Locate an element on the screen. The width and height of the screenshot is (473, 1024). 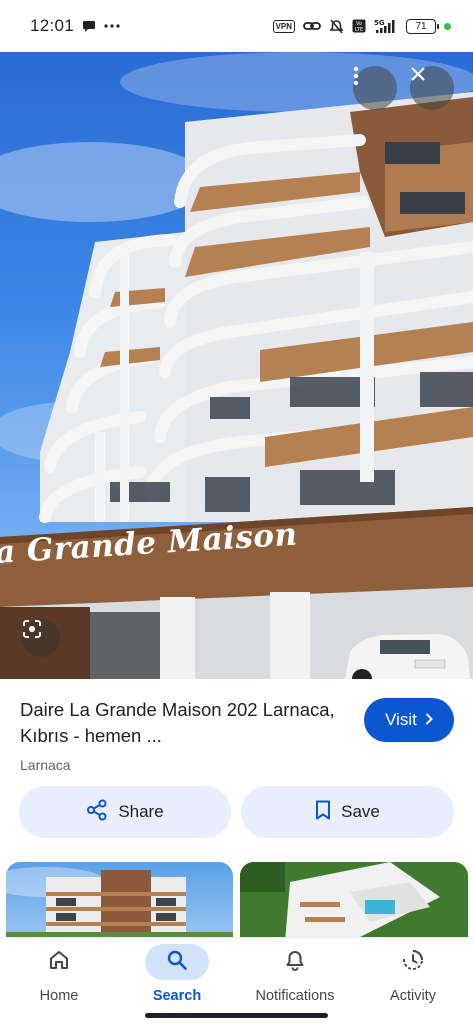
signal-5g-icon: 5G is located at coordinates (386, 26).